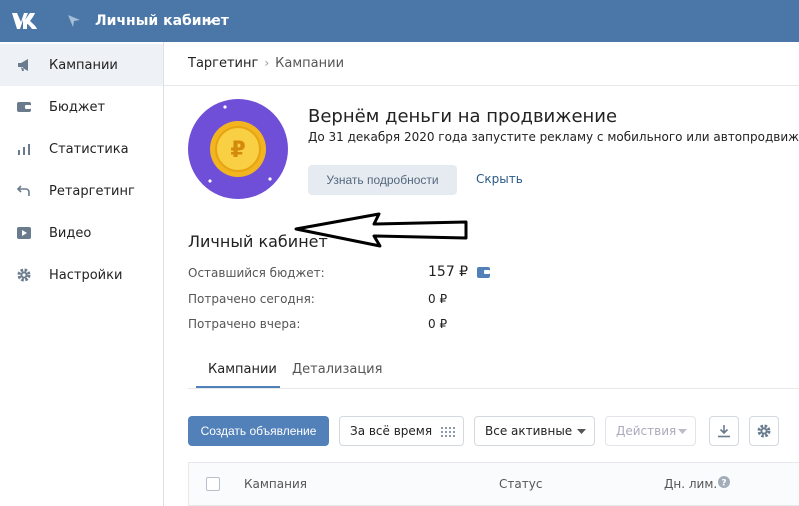 This screenshot has width=799, height=506. What do you see at coordinates (23, 65) in the screenshot?
I see `megaphone-icon` at bounding box center [23, 65].